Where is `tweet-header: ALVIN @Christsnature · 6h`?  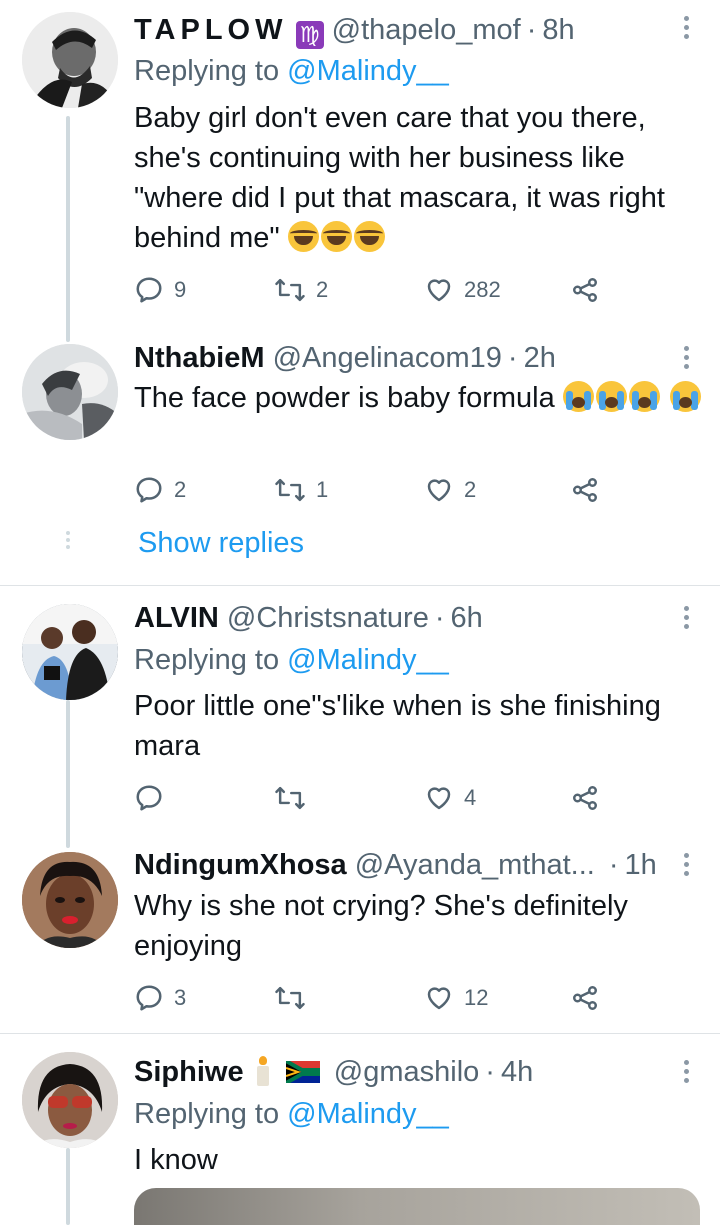 tweet-header: ALVIN @Christsnature · 6h is located at coordinates (308, 618).